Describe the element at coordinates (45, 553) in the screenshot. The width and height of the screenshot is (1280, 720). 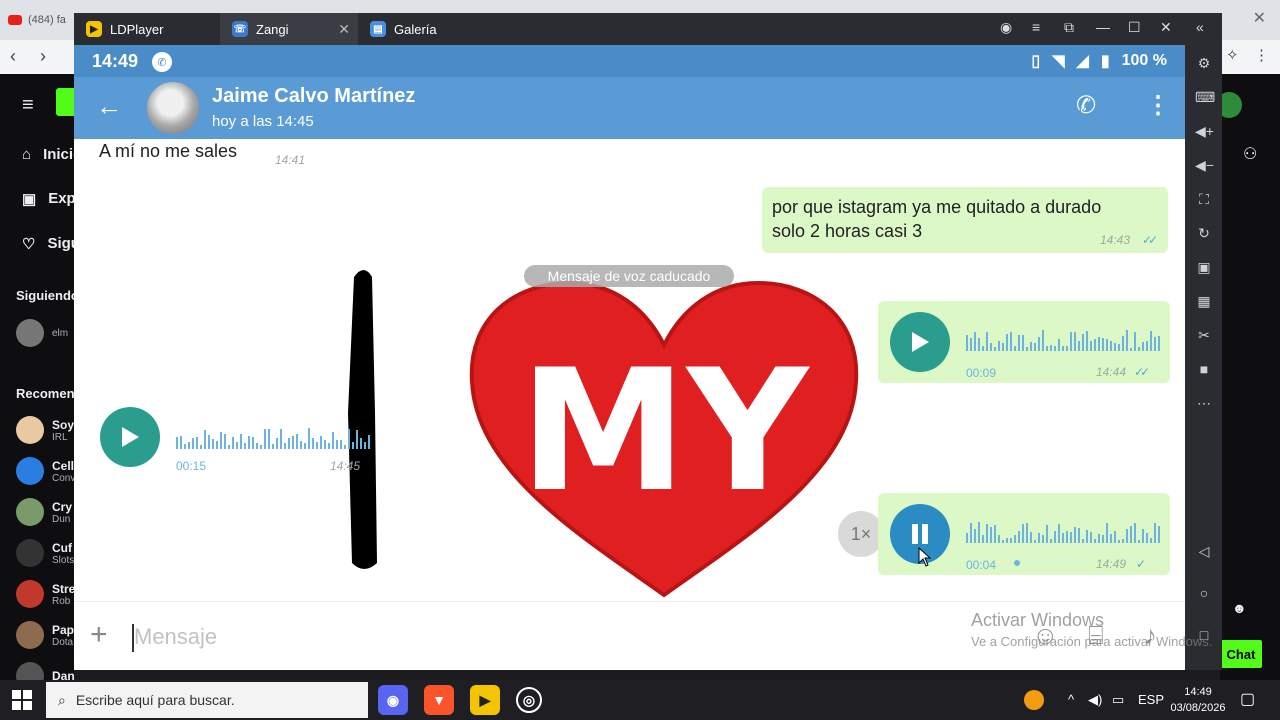
I see `channel-item: Cuf Slots` at that location.